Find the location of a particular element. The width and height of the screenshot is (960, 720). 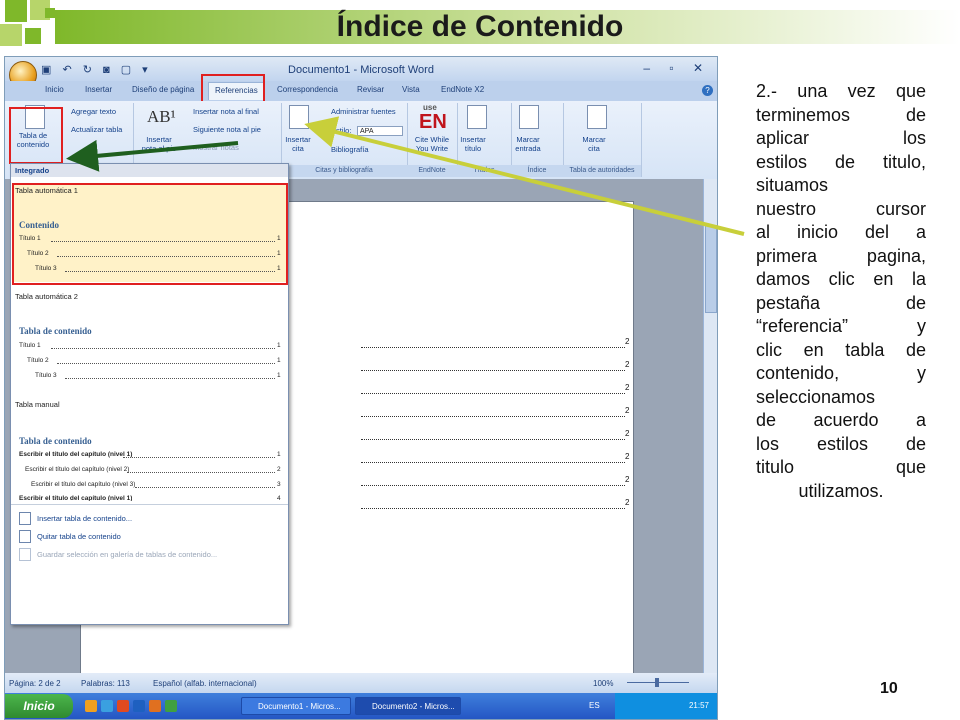

paragraph-line: nuestro cursor is located at coordinates (841, 208).